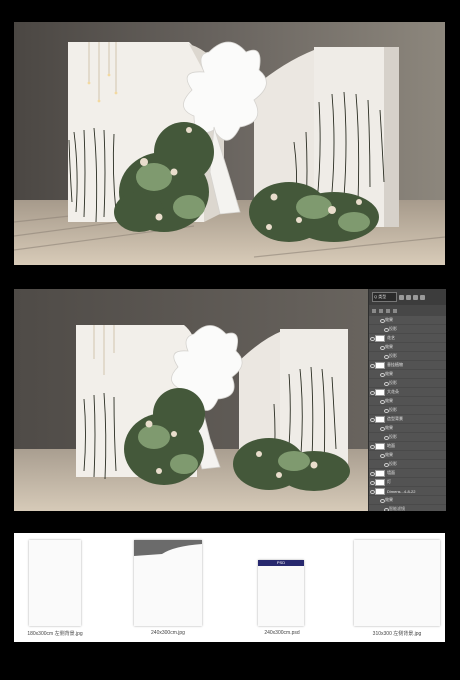 The height and width of the screenshot is (680, 460). I want to click on layer-name: 地面, so click(391, 445).